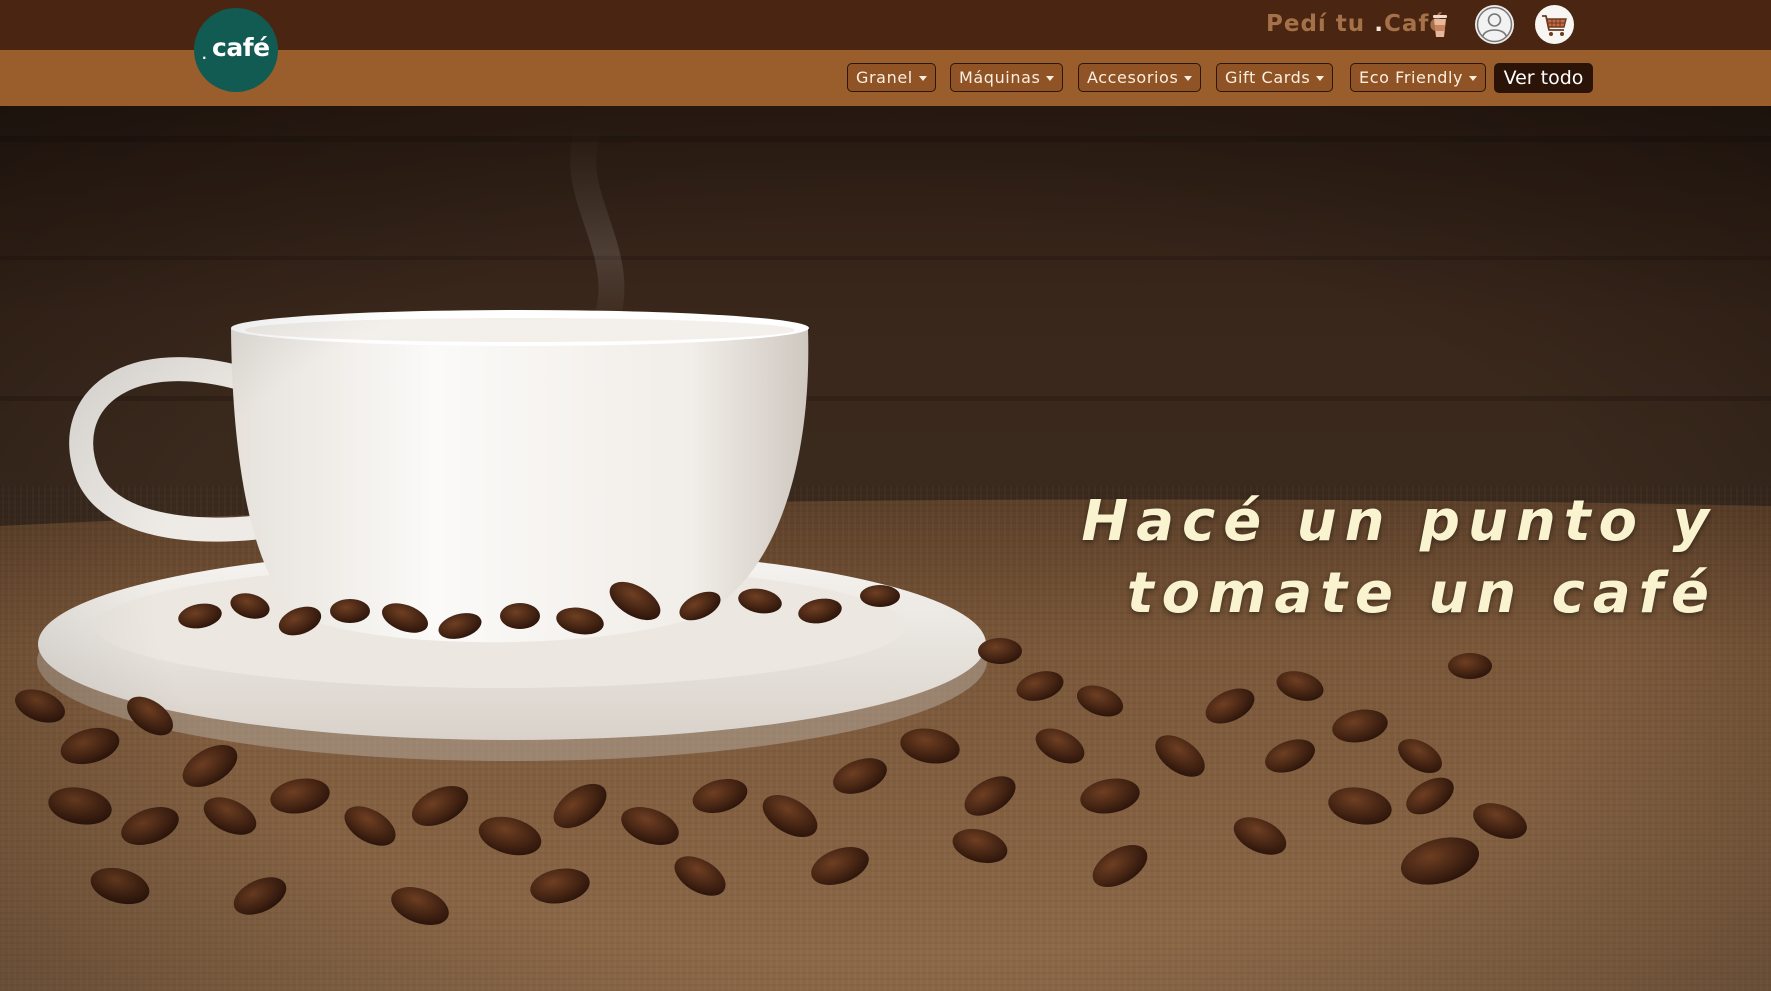  What do you see at coordinates (1268, 77) in the screenshot?
I see `nav-item-label: Gift Cards` at bounding box center [1268, 77].